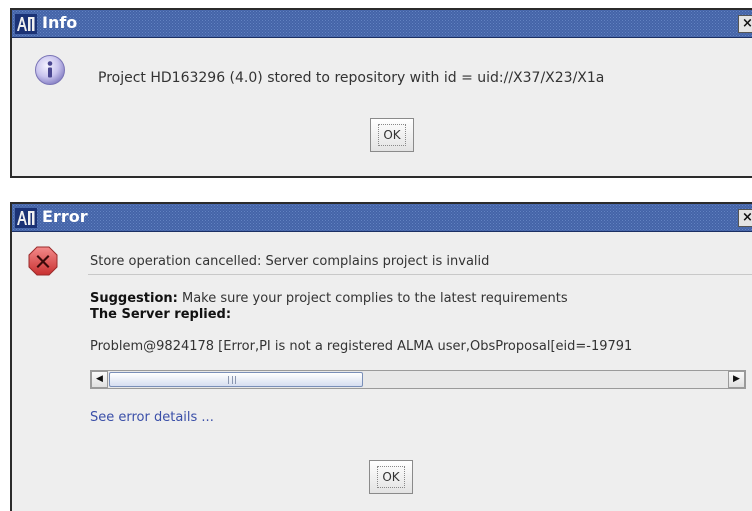  I want to click on info-ok-button: OK, so click(392, 135).